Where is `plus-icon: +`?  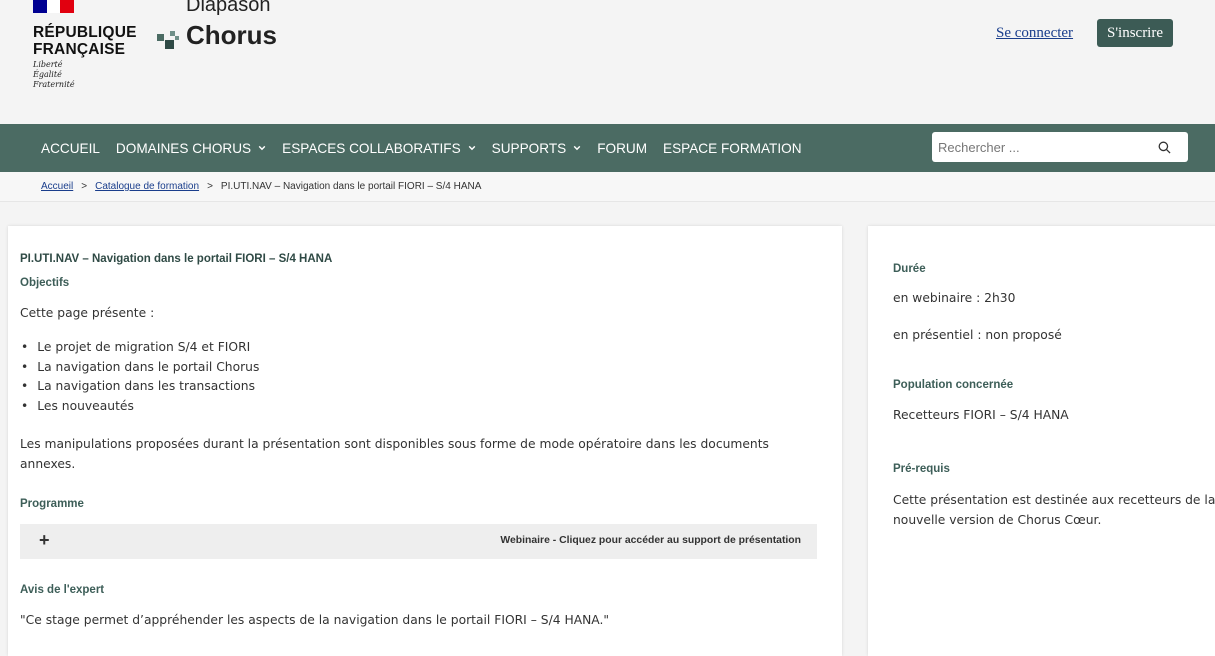 plus-icon: + is located at coordinates (44, 540).